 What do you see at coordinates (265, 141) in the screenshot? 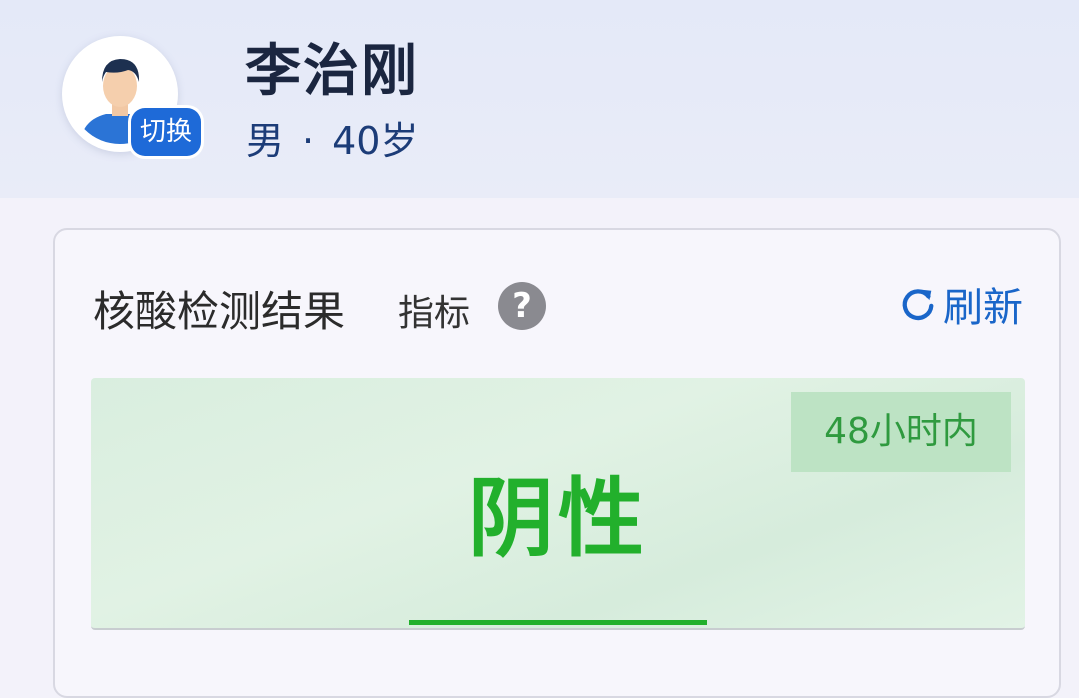
I see `user-gender: 男` at bounding box center [265, 141].